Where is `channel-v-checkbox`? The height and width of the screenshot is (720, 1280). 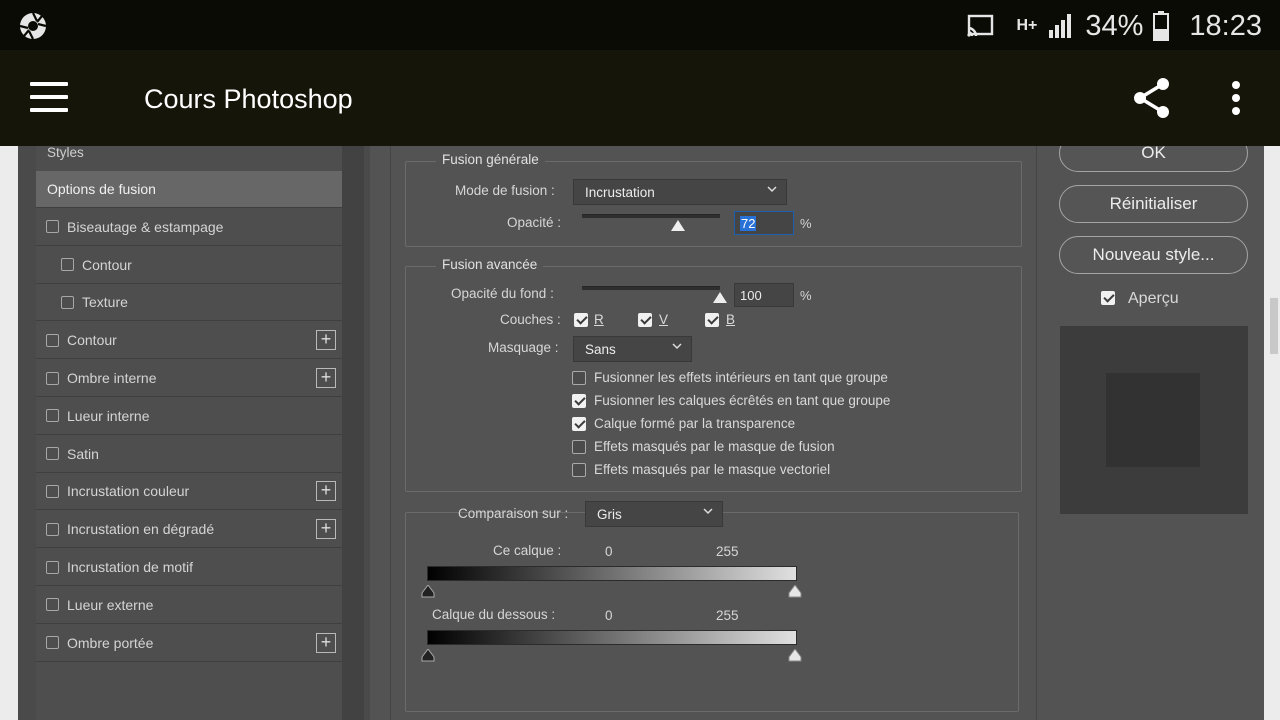 channel-v-checkbox is located at coordinates (645, 320).